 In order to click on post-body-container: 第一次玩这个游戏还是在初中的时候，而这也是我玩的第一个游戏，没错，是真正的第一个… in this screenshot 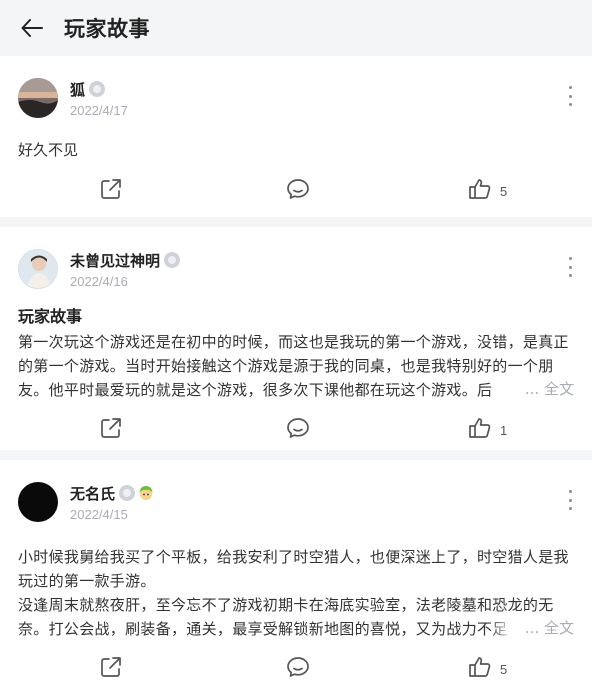, I will do `click(296, 365)`.